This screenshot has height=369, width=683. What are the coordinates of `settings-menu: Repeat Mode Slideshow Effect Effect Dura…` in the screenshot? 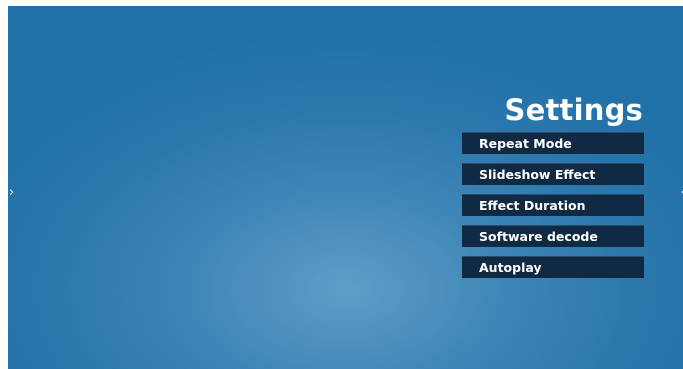 It's located at (553, 209).